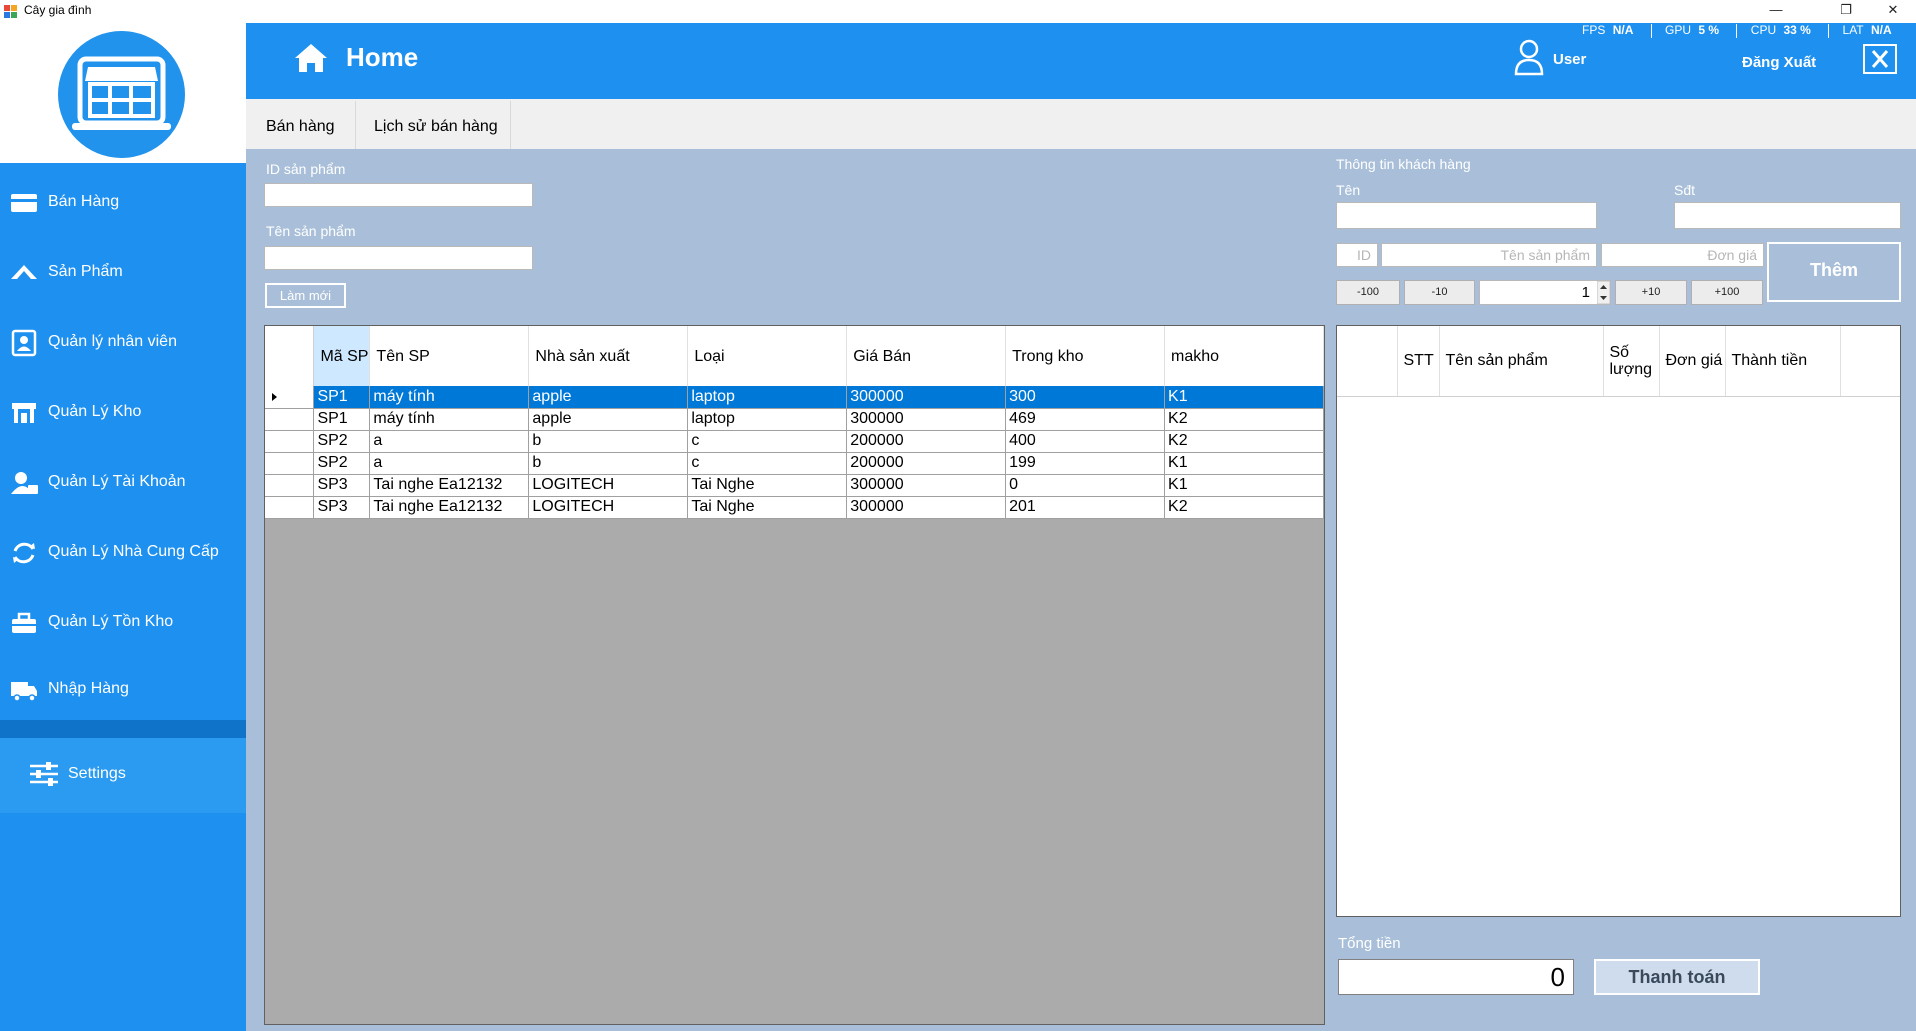 Image resolution: width=1916 pixels, height=1031 pixels. I want to click on checkout-button: Thanh toán, so click(1677, 977).